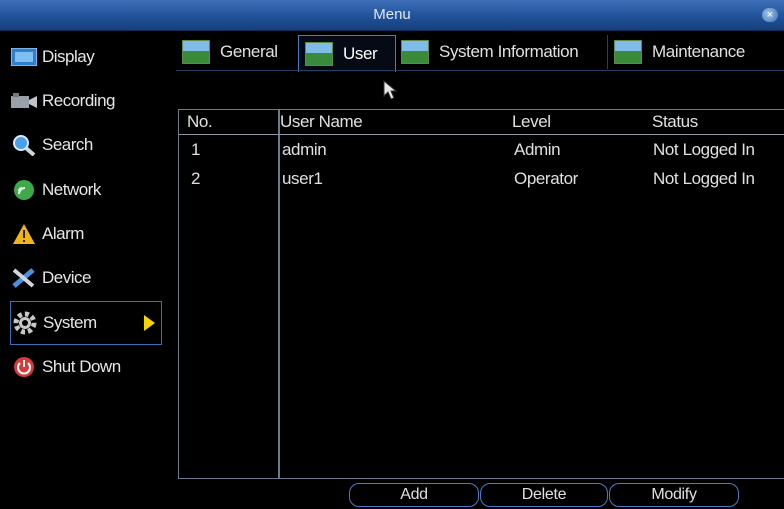 The image size is (784, 509). I want to click on column-divider, so click(279, 294).